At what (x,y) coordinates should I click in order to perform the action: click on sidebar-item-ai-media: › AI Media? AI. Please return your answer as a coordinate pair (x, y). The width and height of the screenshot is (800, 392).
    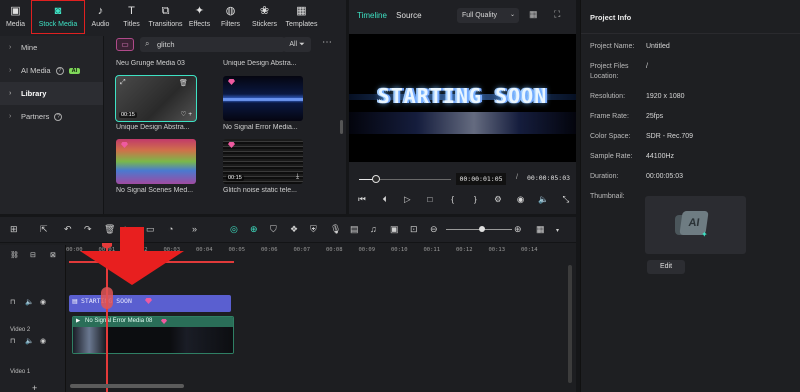
    Looking at the image, I should click on (51, 70).